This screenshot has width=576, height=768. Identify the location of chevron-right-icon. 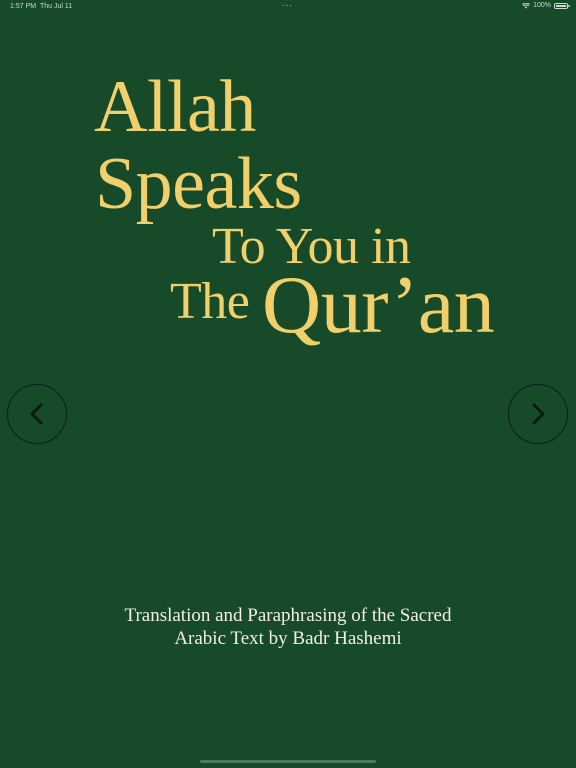
(538, 414).